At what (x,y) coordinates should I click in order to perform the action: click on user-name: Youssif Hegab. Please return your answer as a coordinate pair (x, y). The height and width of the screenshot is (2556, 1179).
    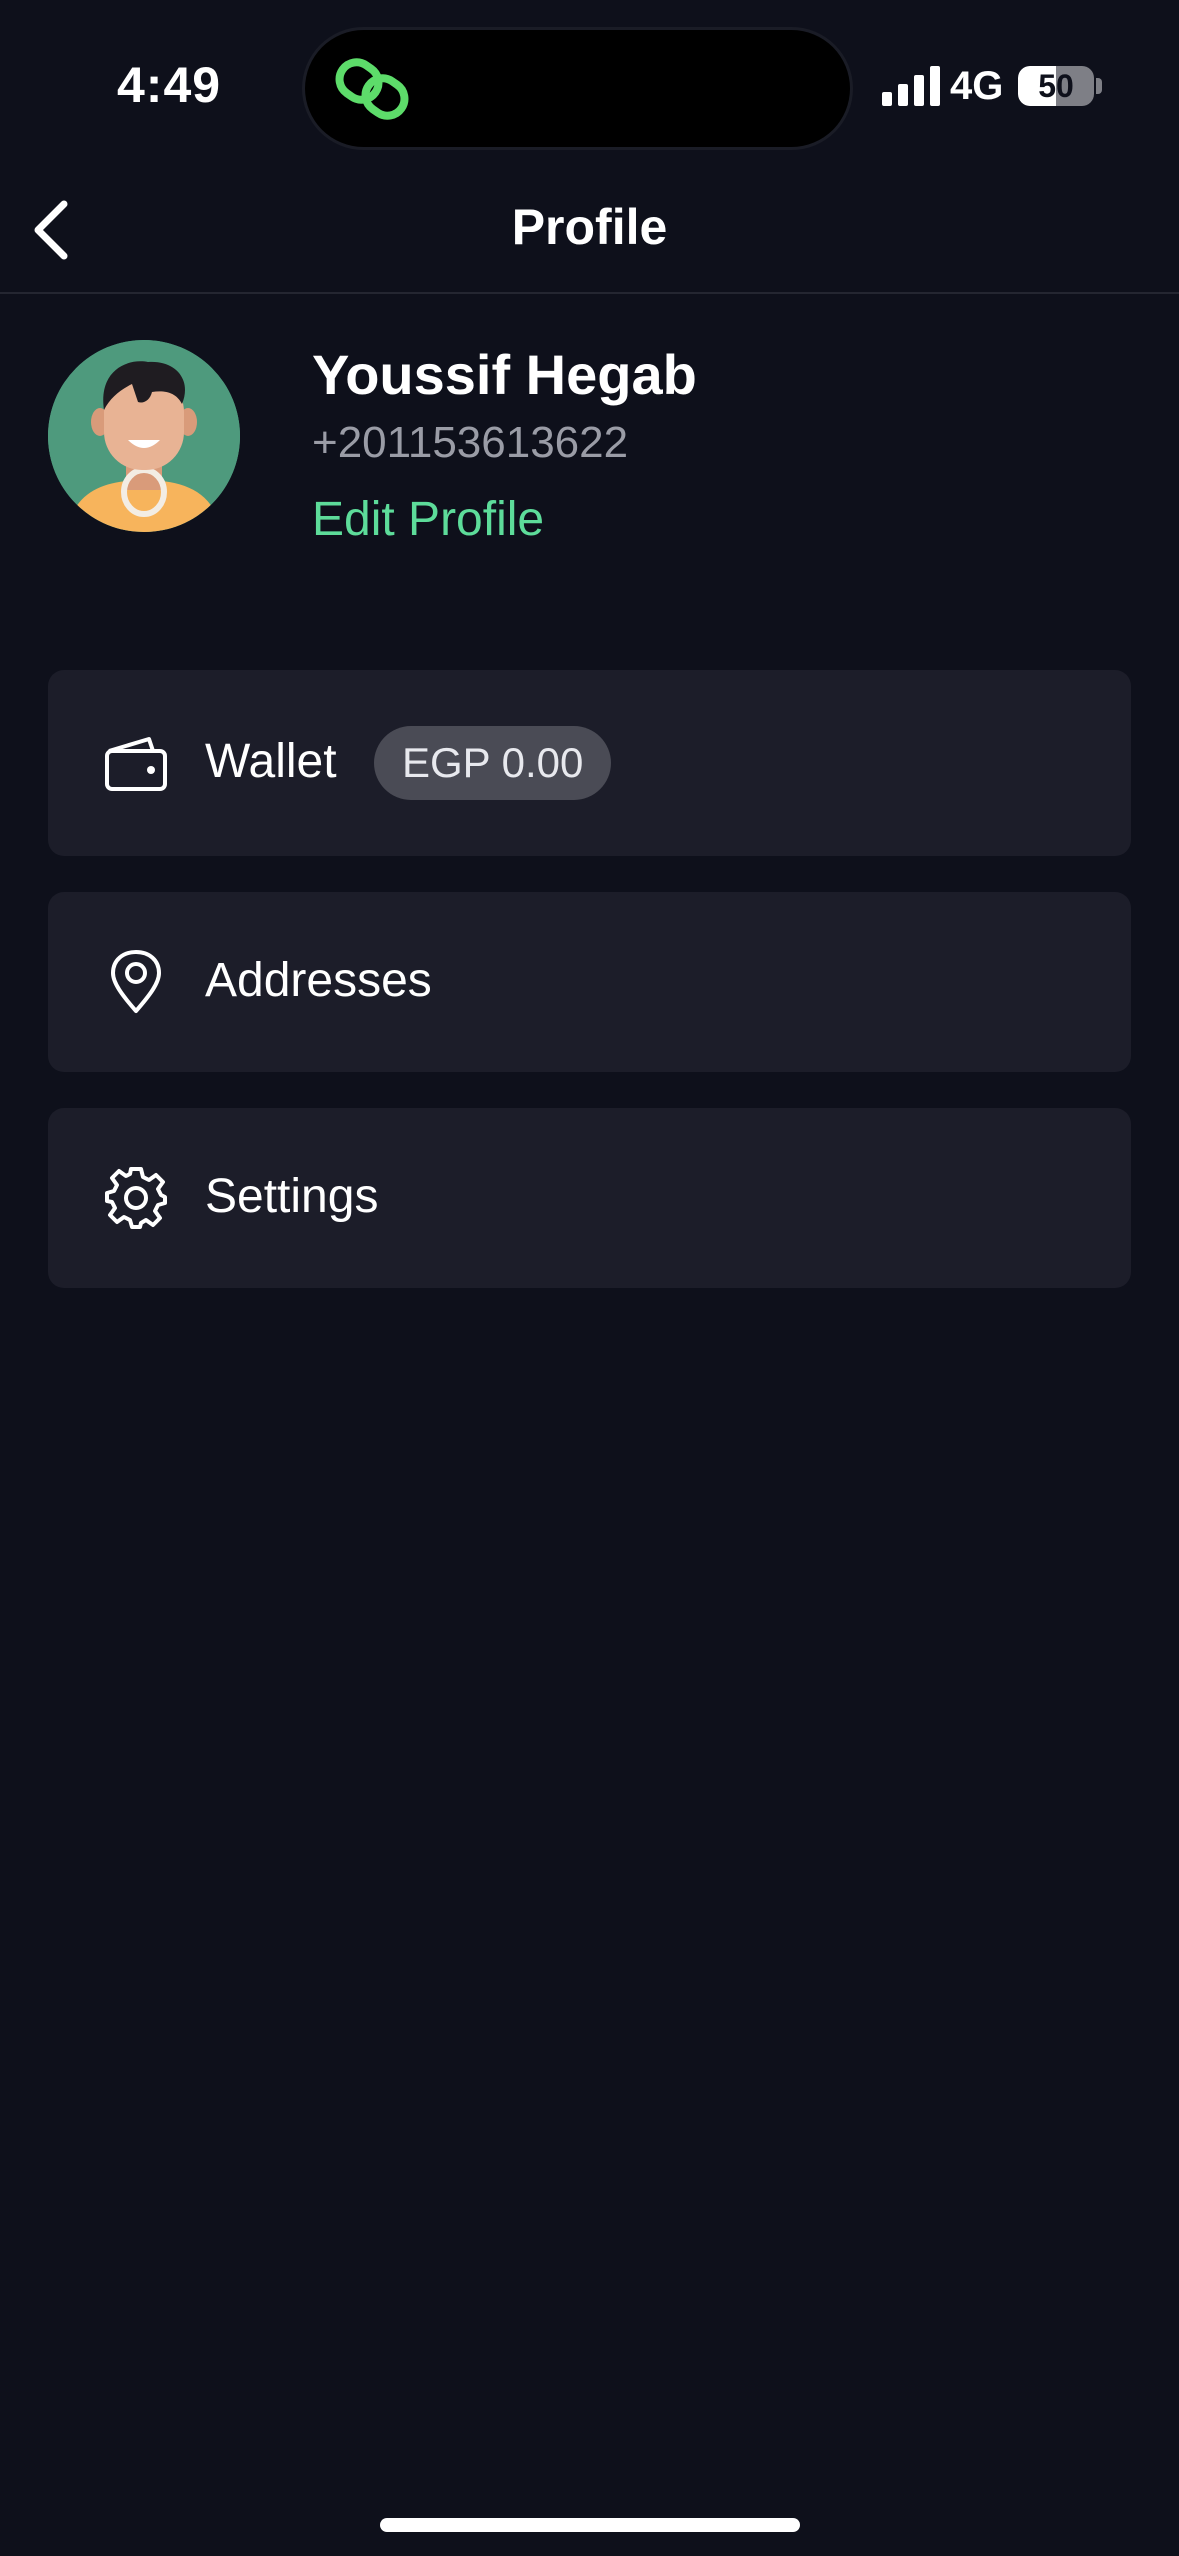
    Looking at the image, I should click on (504, 374).